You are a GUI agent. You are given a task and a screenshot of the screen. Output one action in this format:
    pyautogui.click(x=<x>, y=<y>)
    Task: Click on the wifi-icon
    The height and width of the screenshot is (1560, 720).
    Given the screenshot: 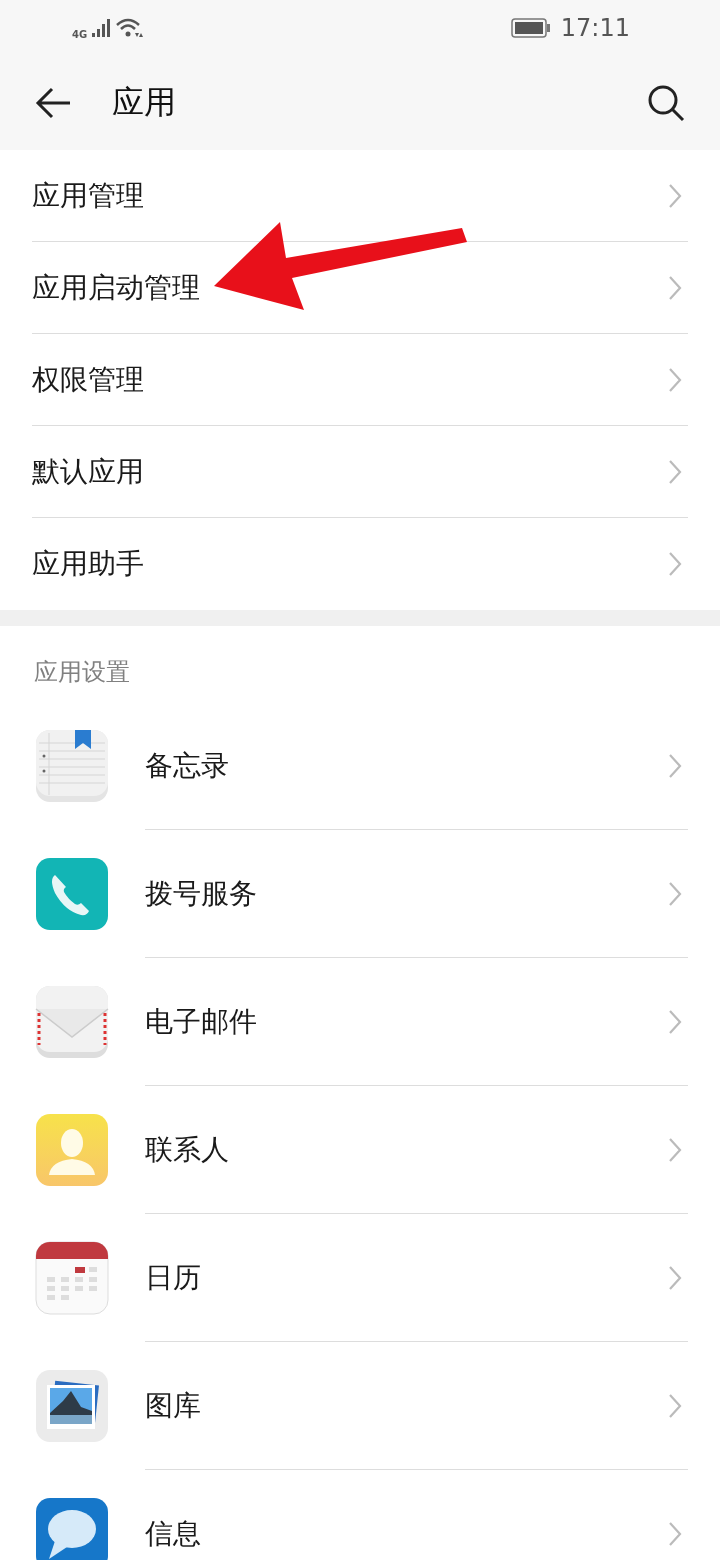 What is the action you would take?
    pyautogui.click(x=129, y=27)
    